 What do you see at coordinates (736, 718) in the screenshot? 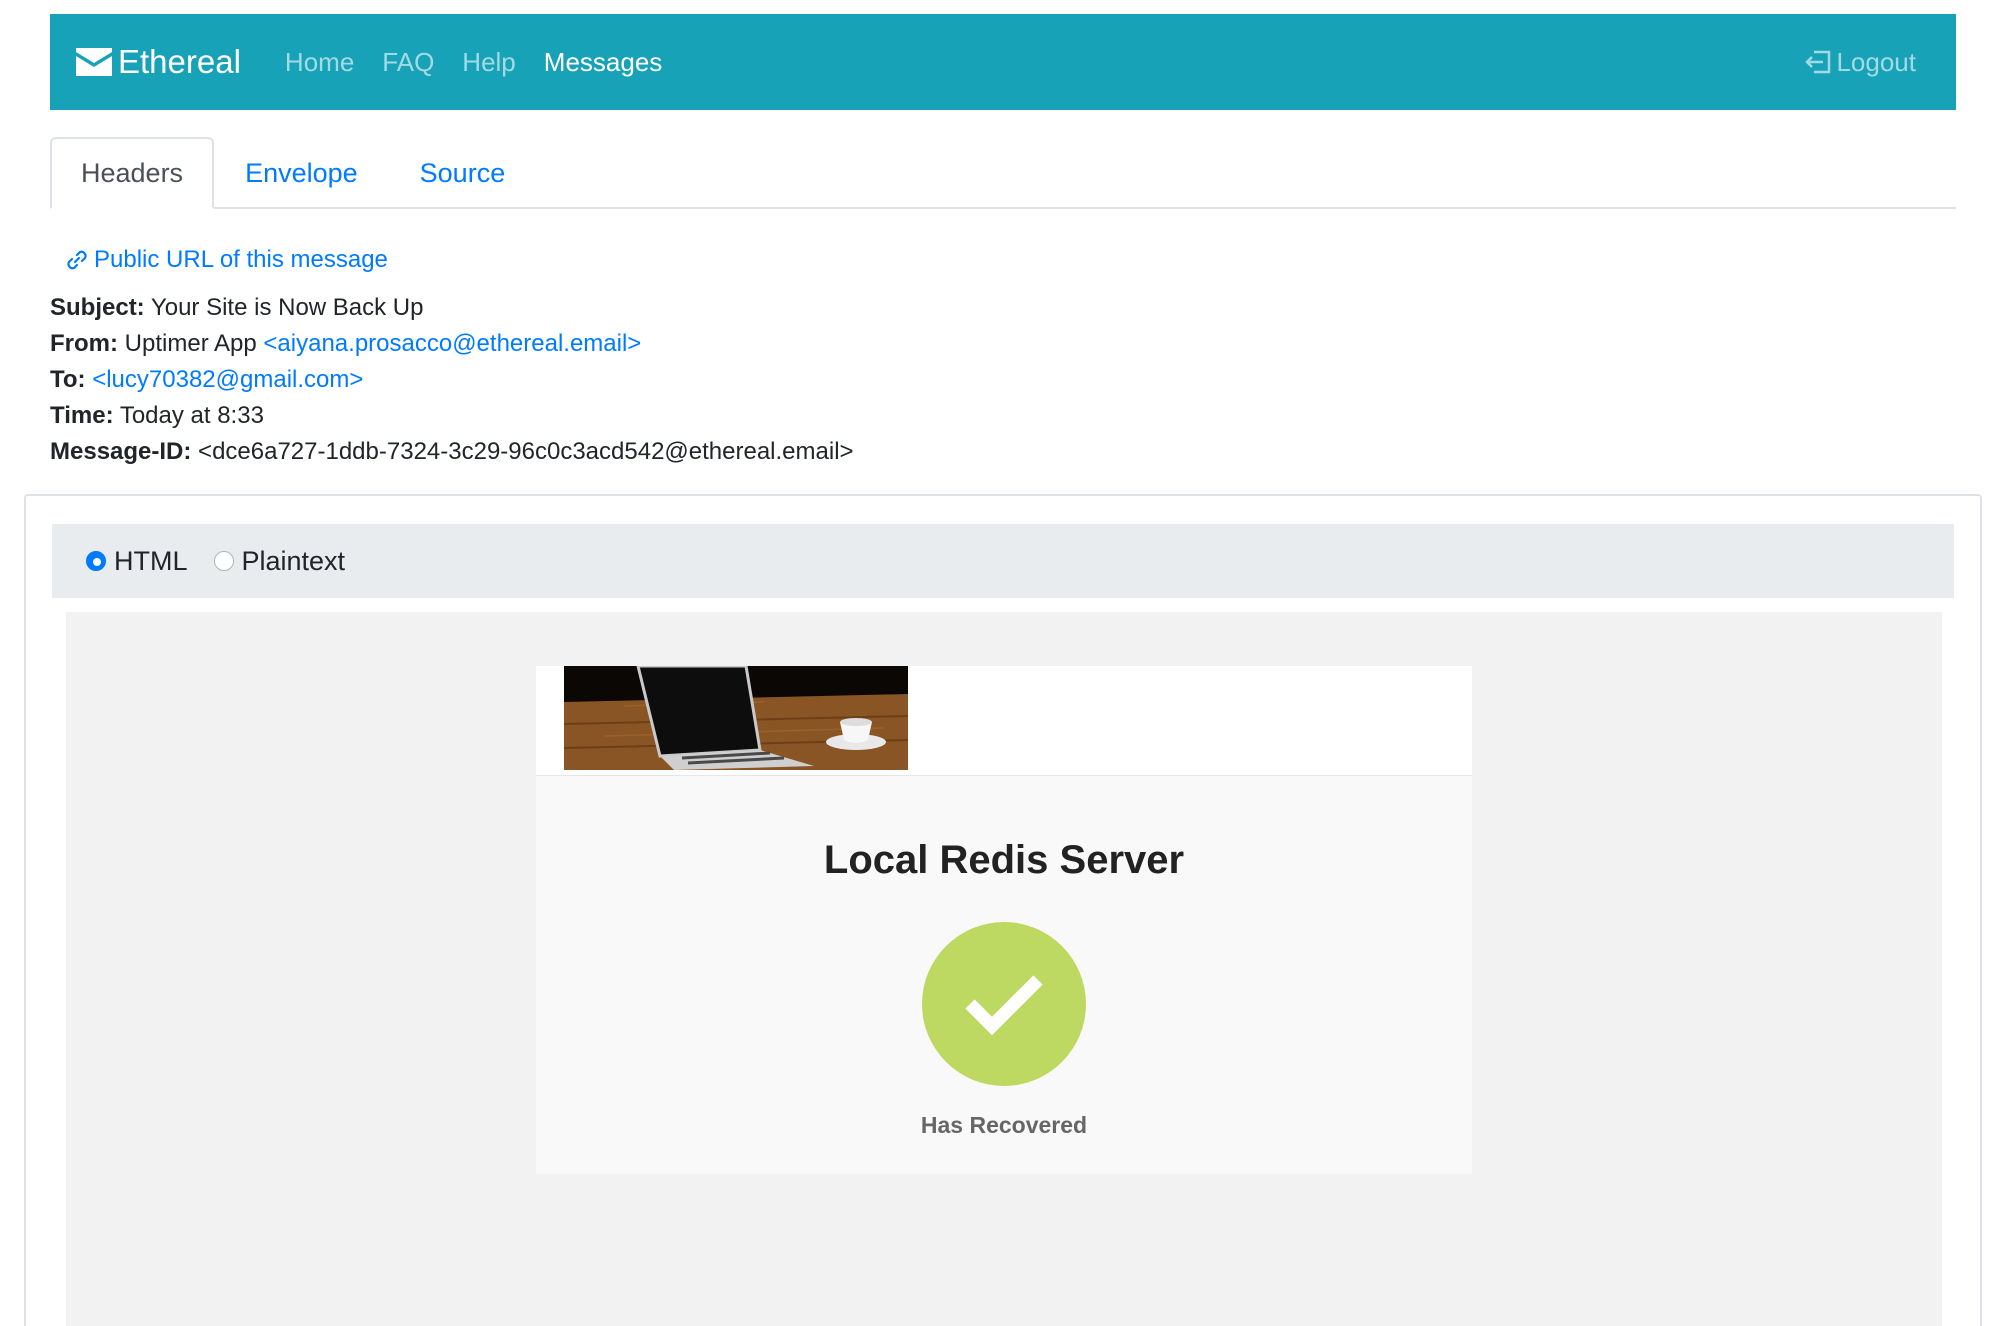
I see `laptop-hero-image` at bounding box center [736, 718].